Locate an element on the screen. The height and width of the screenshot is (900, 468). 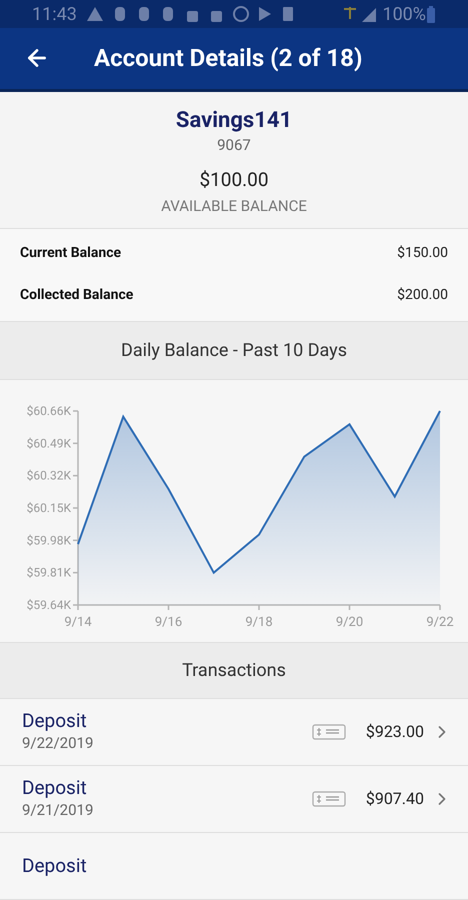
balance-value: $150.00 is located at coordinates (422, 254).